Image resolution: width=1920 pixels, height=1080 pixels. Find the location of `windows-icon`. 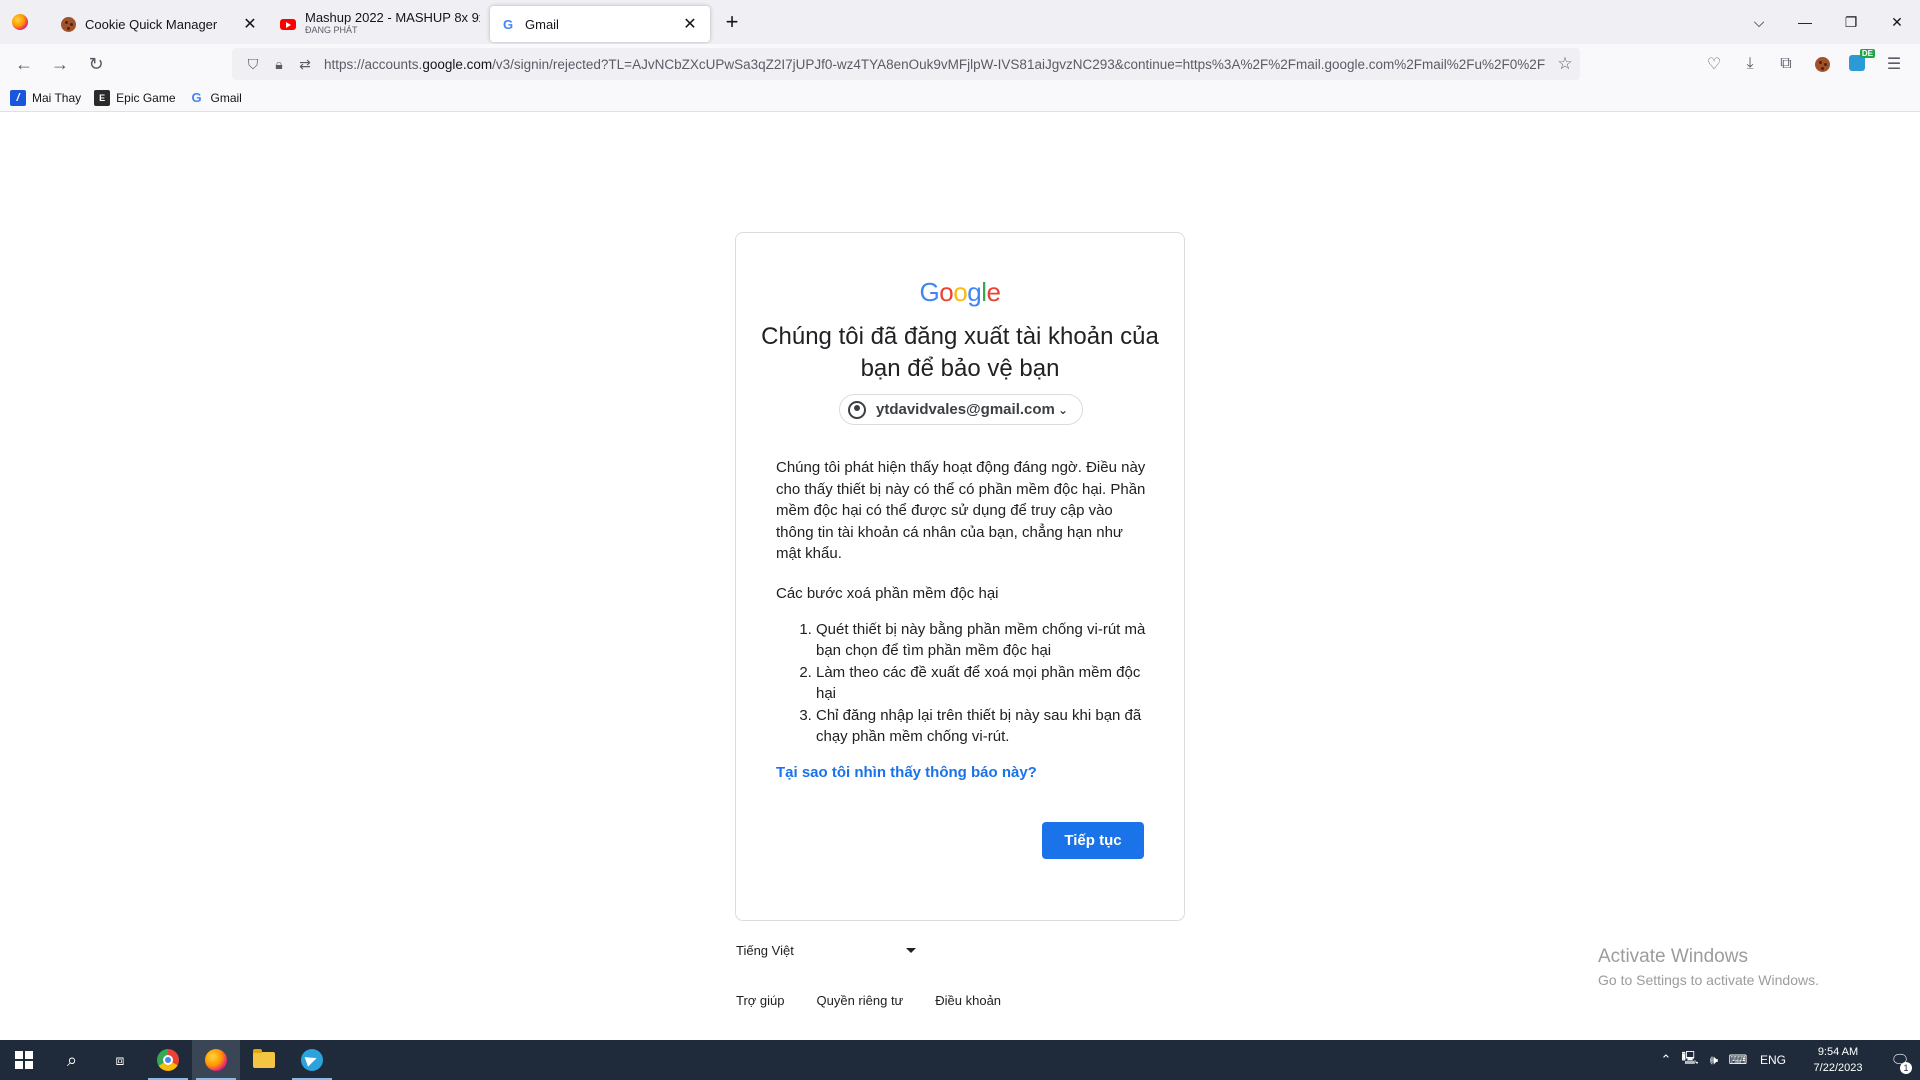

windows-icon is located at coordinates (24, 1060).